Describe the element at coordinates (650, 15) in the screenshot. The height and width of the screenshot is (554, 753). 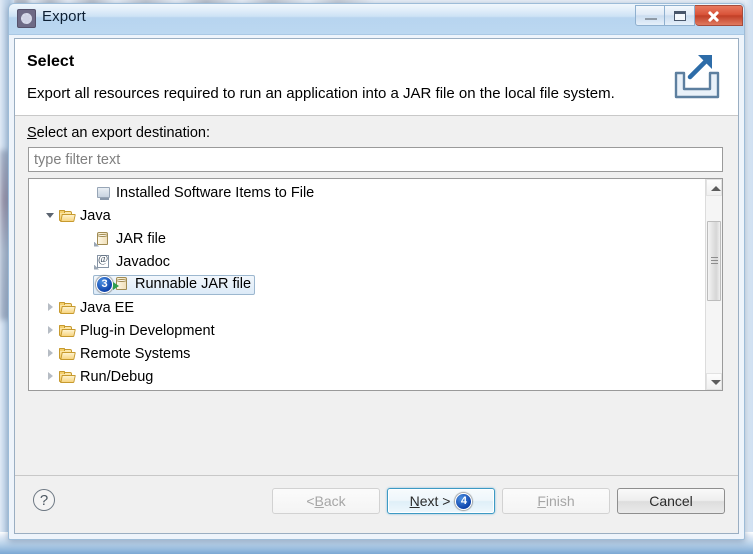
I see `minimize-button` at that location.